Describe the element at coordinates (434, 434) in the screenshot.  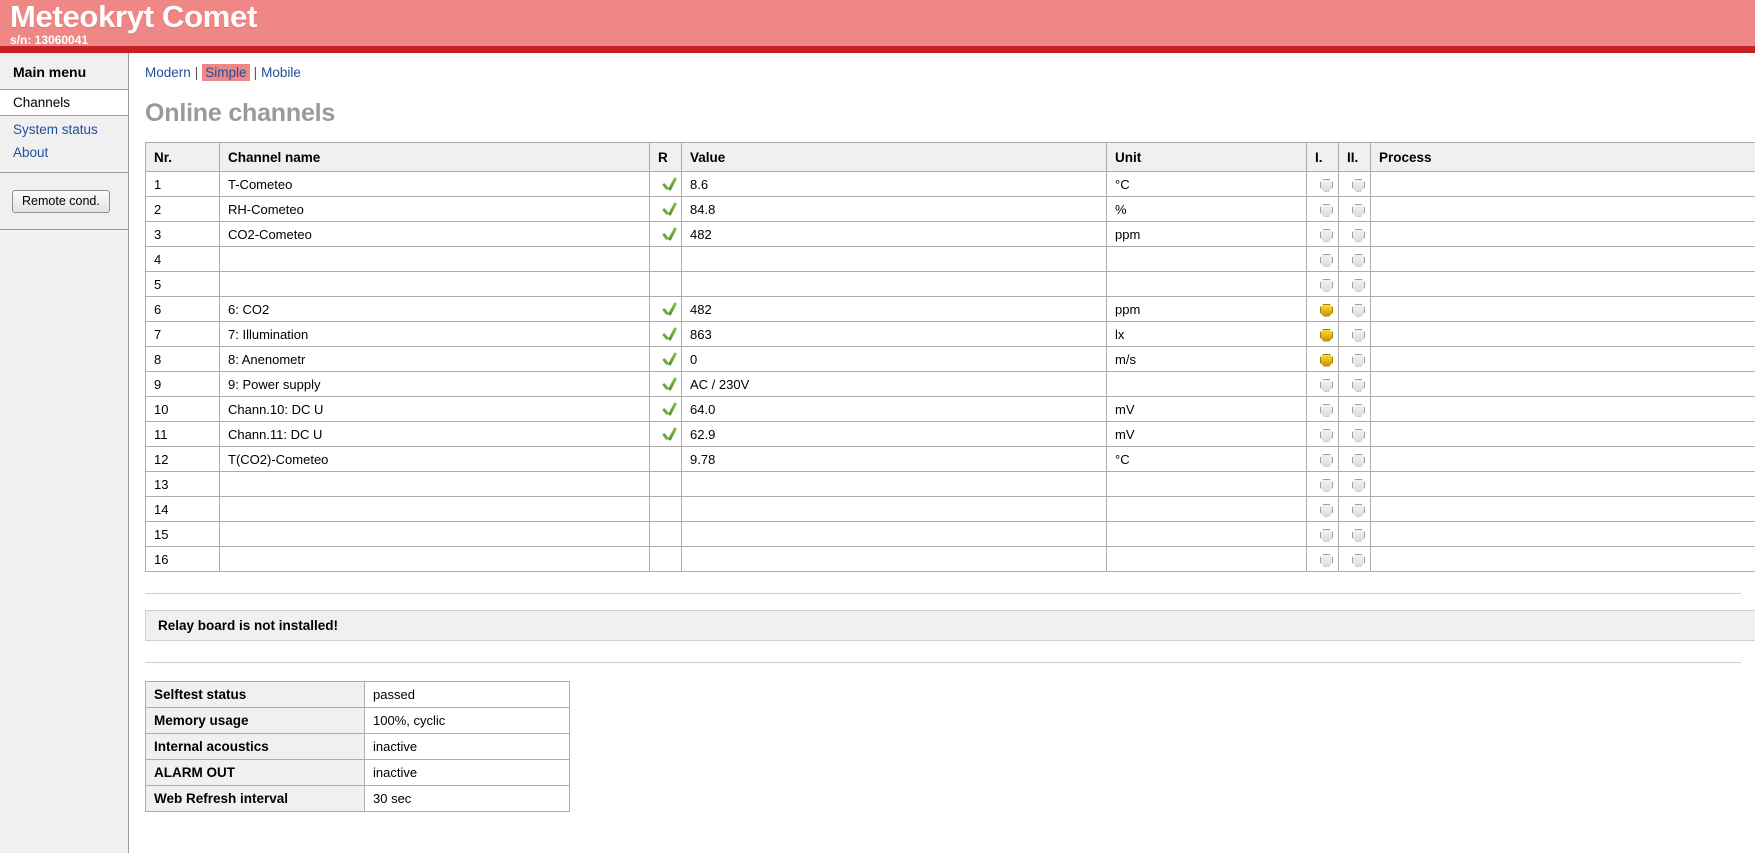
I see `cell-name: Chann.11: DC U` at that location.